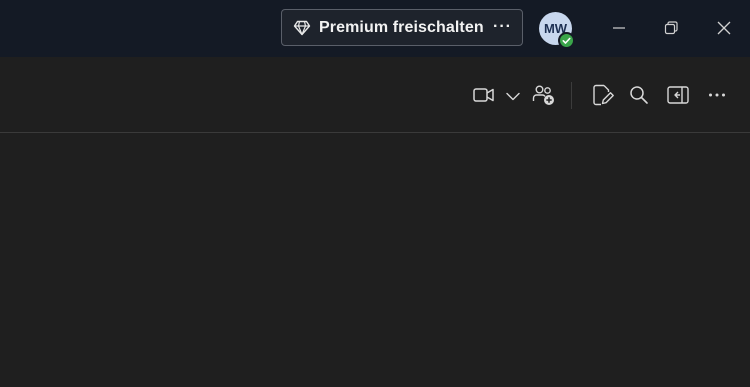 The image size is (750, 387). I want to click on presence-available-icon, so click(566, 40).